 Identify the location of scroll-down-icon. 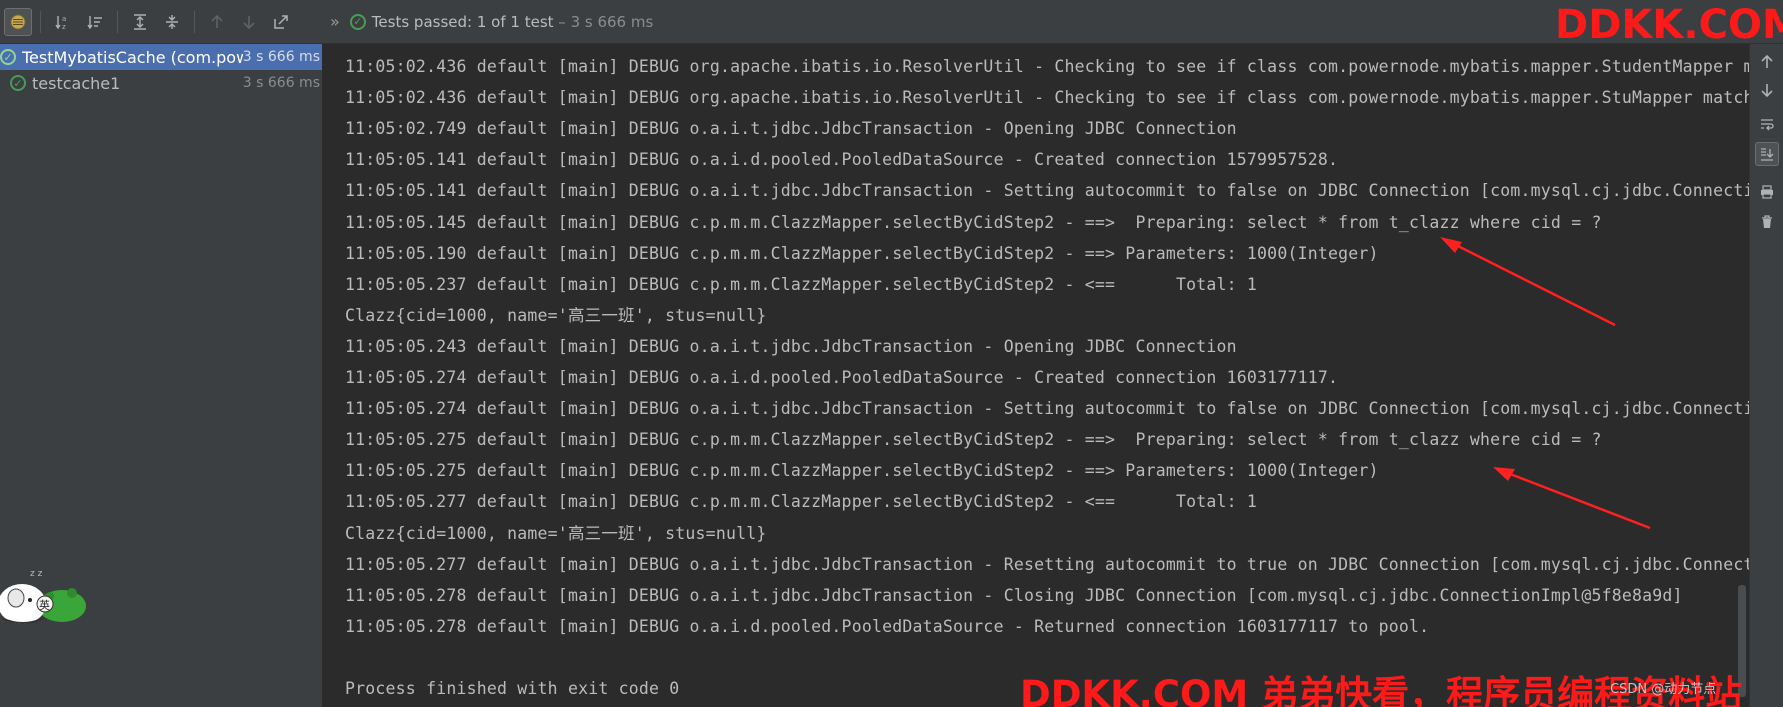
(1767, 90).